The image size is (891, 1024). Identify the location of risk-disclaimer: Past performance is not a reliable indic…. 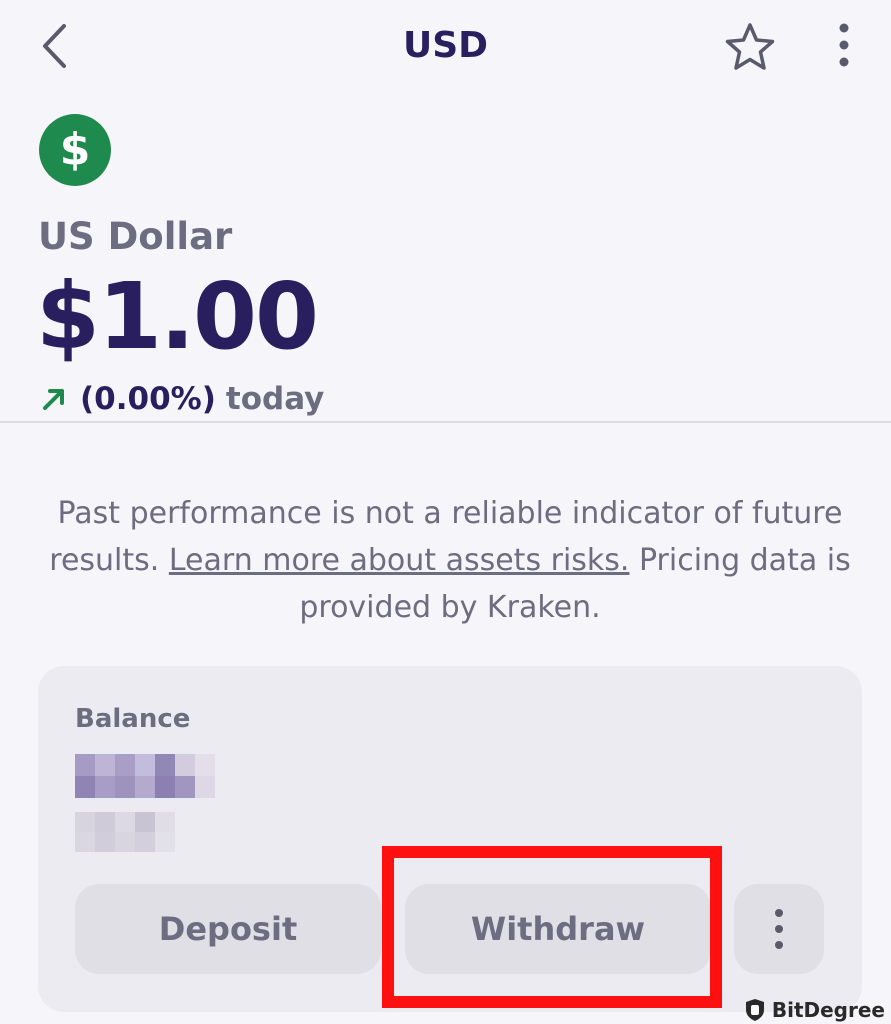
(450, 560).